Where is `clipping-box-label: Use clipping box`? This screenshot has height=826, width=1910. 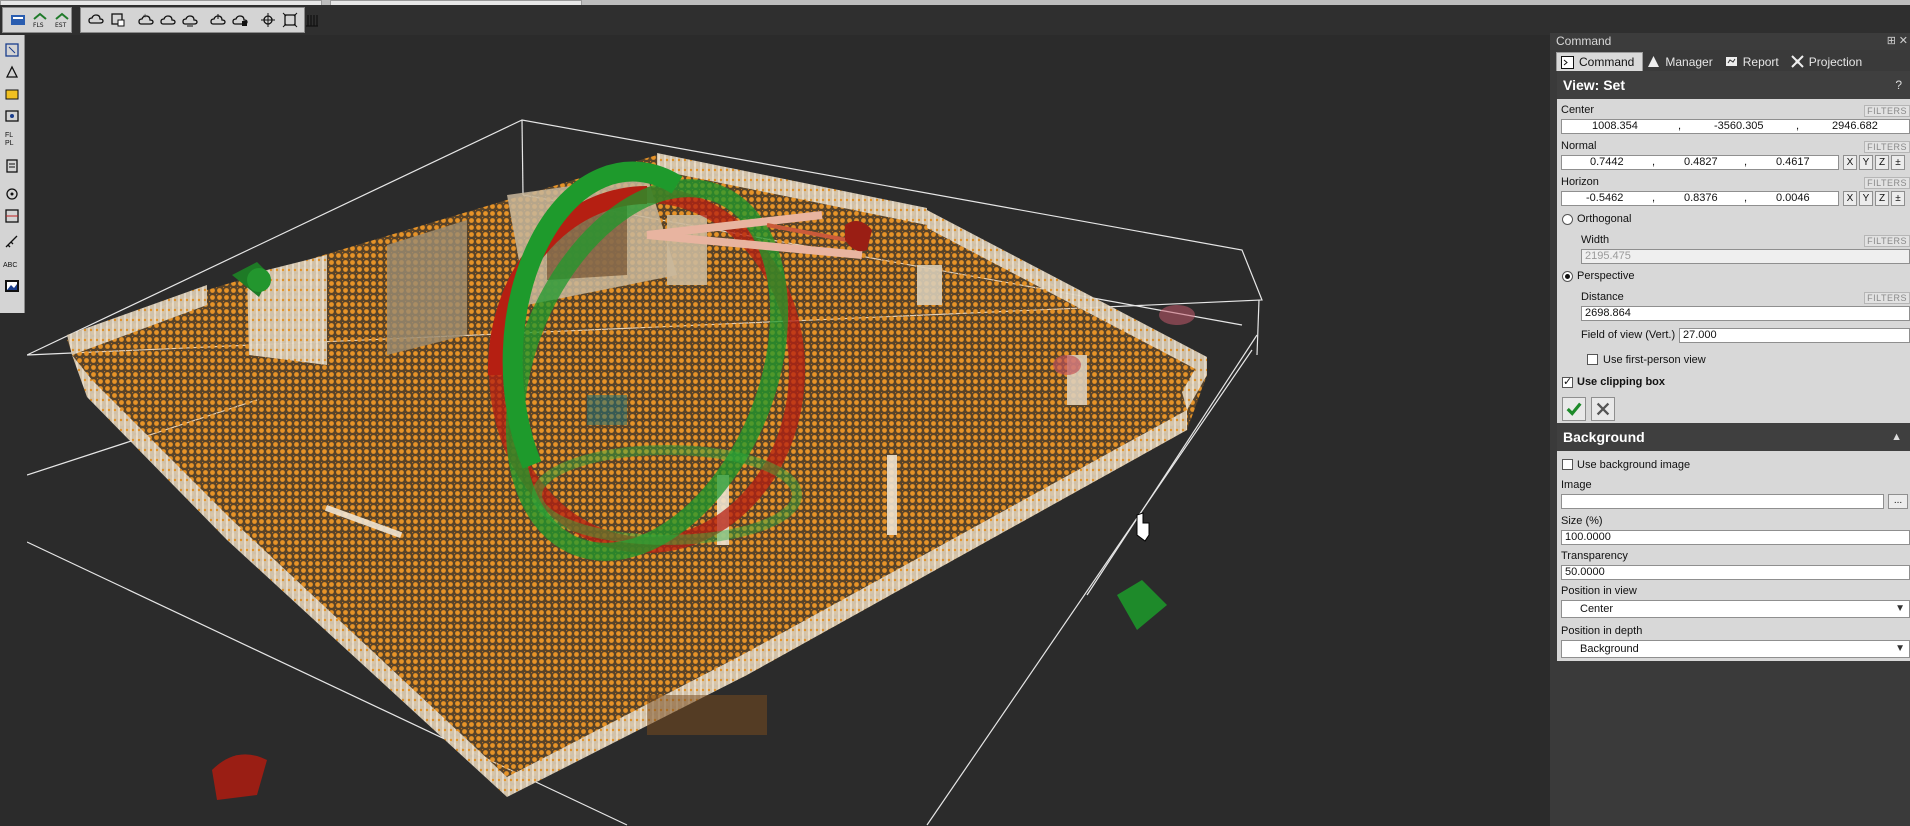 clipping-box-label: Use clipping box is located at coordinates (1621, 382).